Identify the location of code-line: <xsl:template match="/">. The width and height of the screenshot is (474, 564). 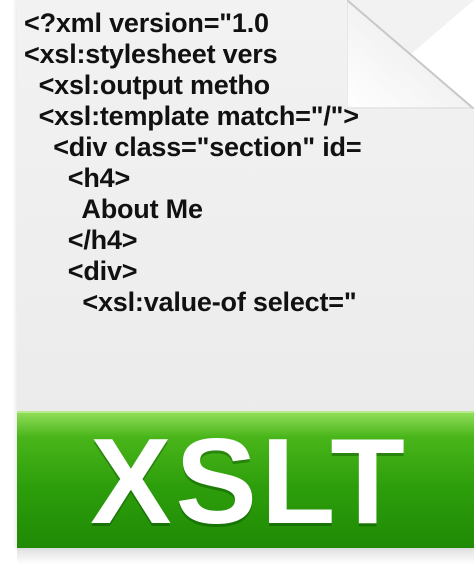
(191, 116).